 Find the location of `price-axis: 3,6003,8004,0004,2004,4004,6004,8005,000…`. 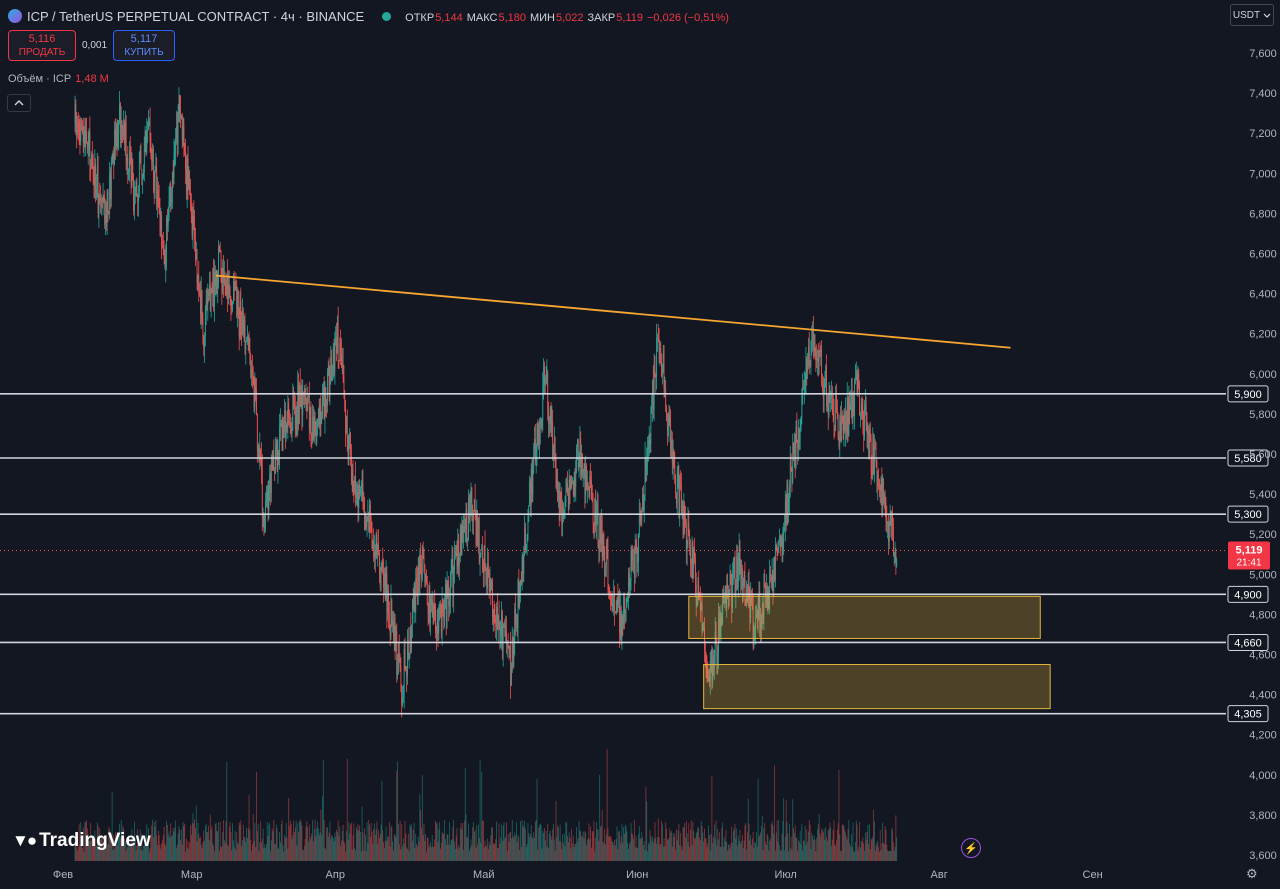

price-axis: 3,6003,8004,0004,2004,4004,6004,8005,000… is located at coordinates (1263, 455).